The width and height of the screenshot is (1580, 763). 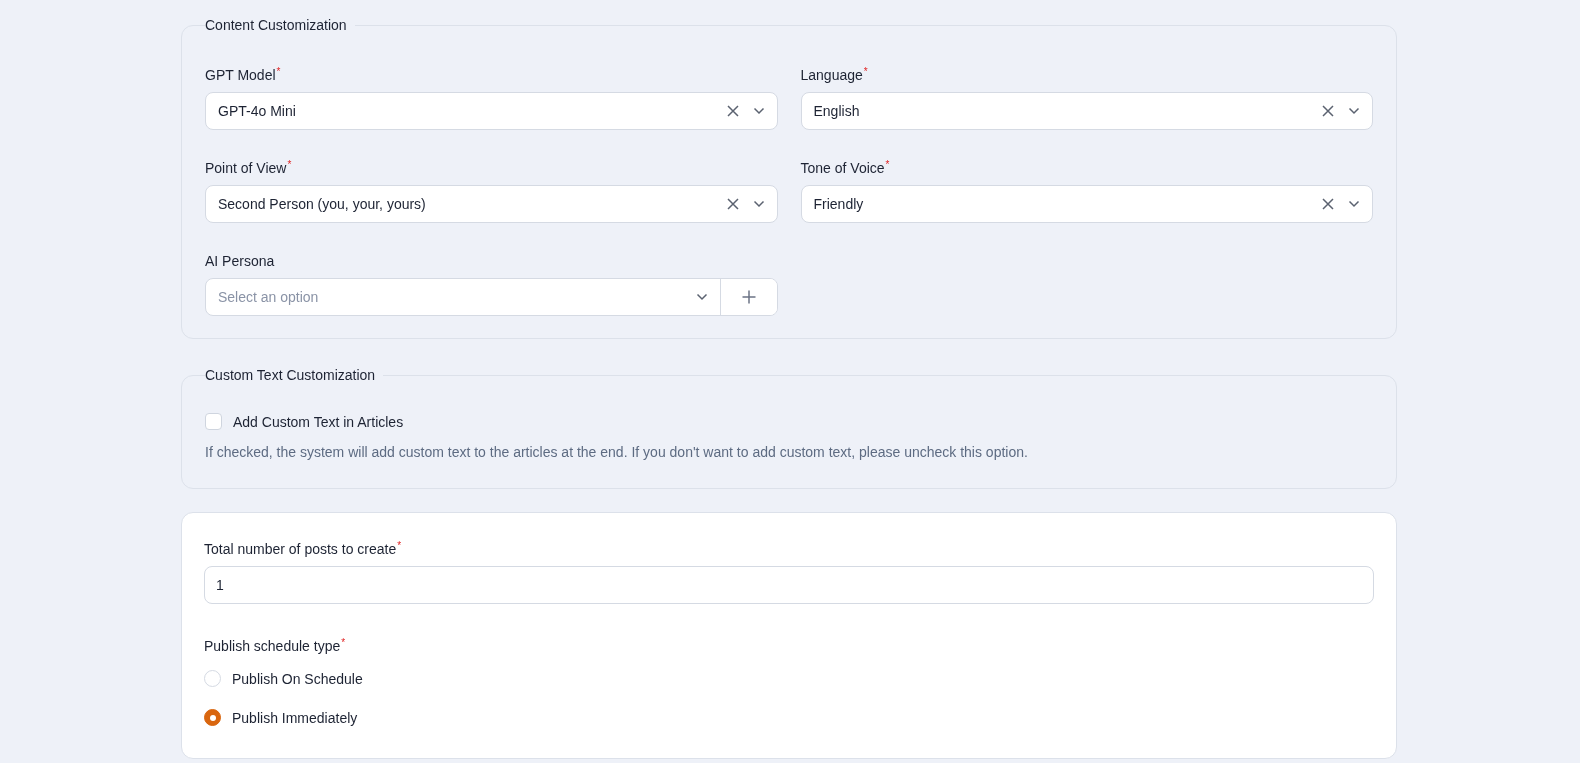 What do you see at coordinates (212, 717) in the screenshot?
I see `radio-button` at bounding box center [212, 717].